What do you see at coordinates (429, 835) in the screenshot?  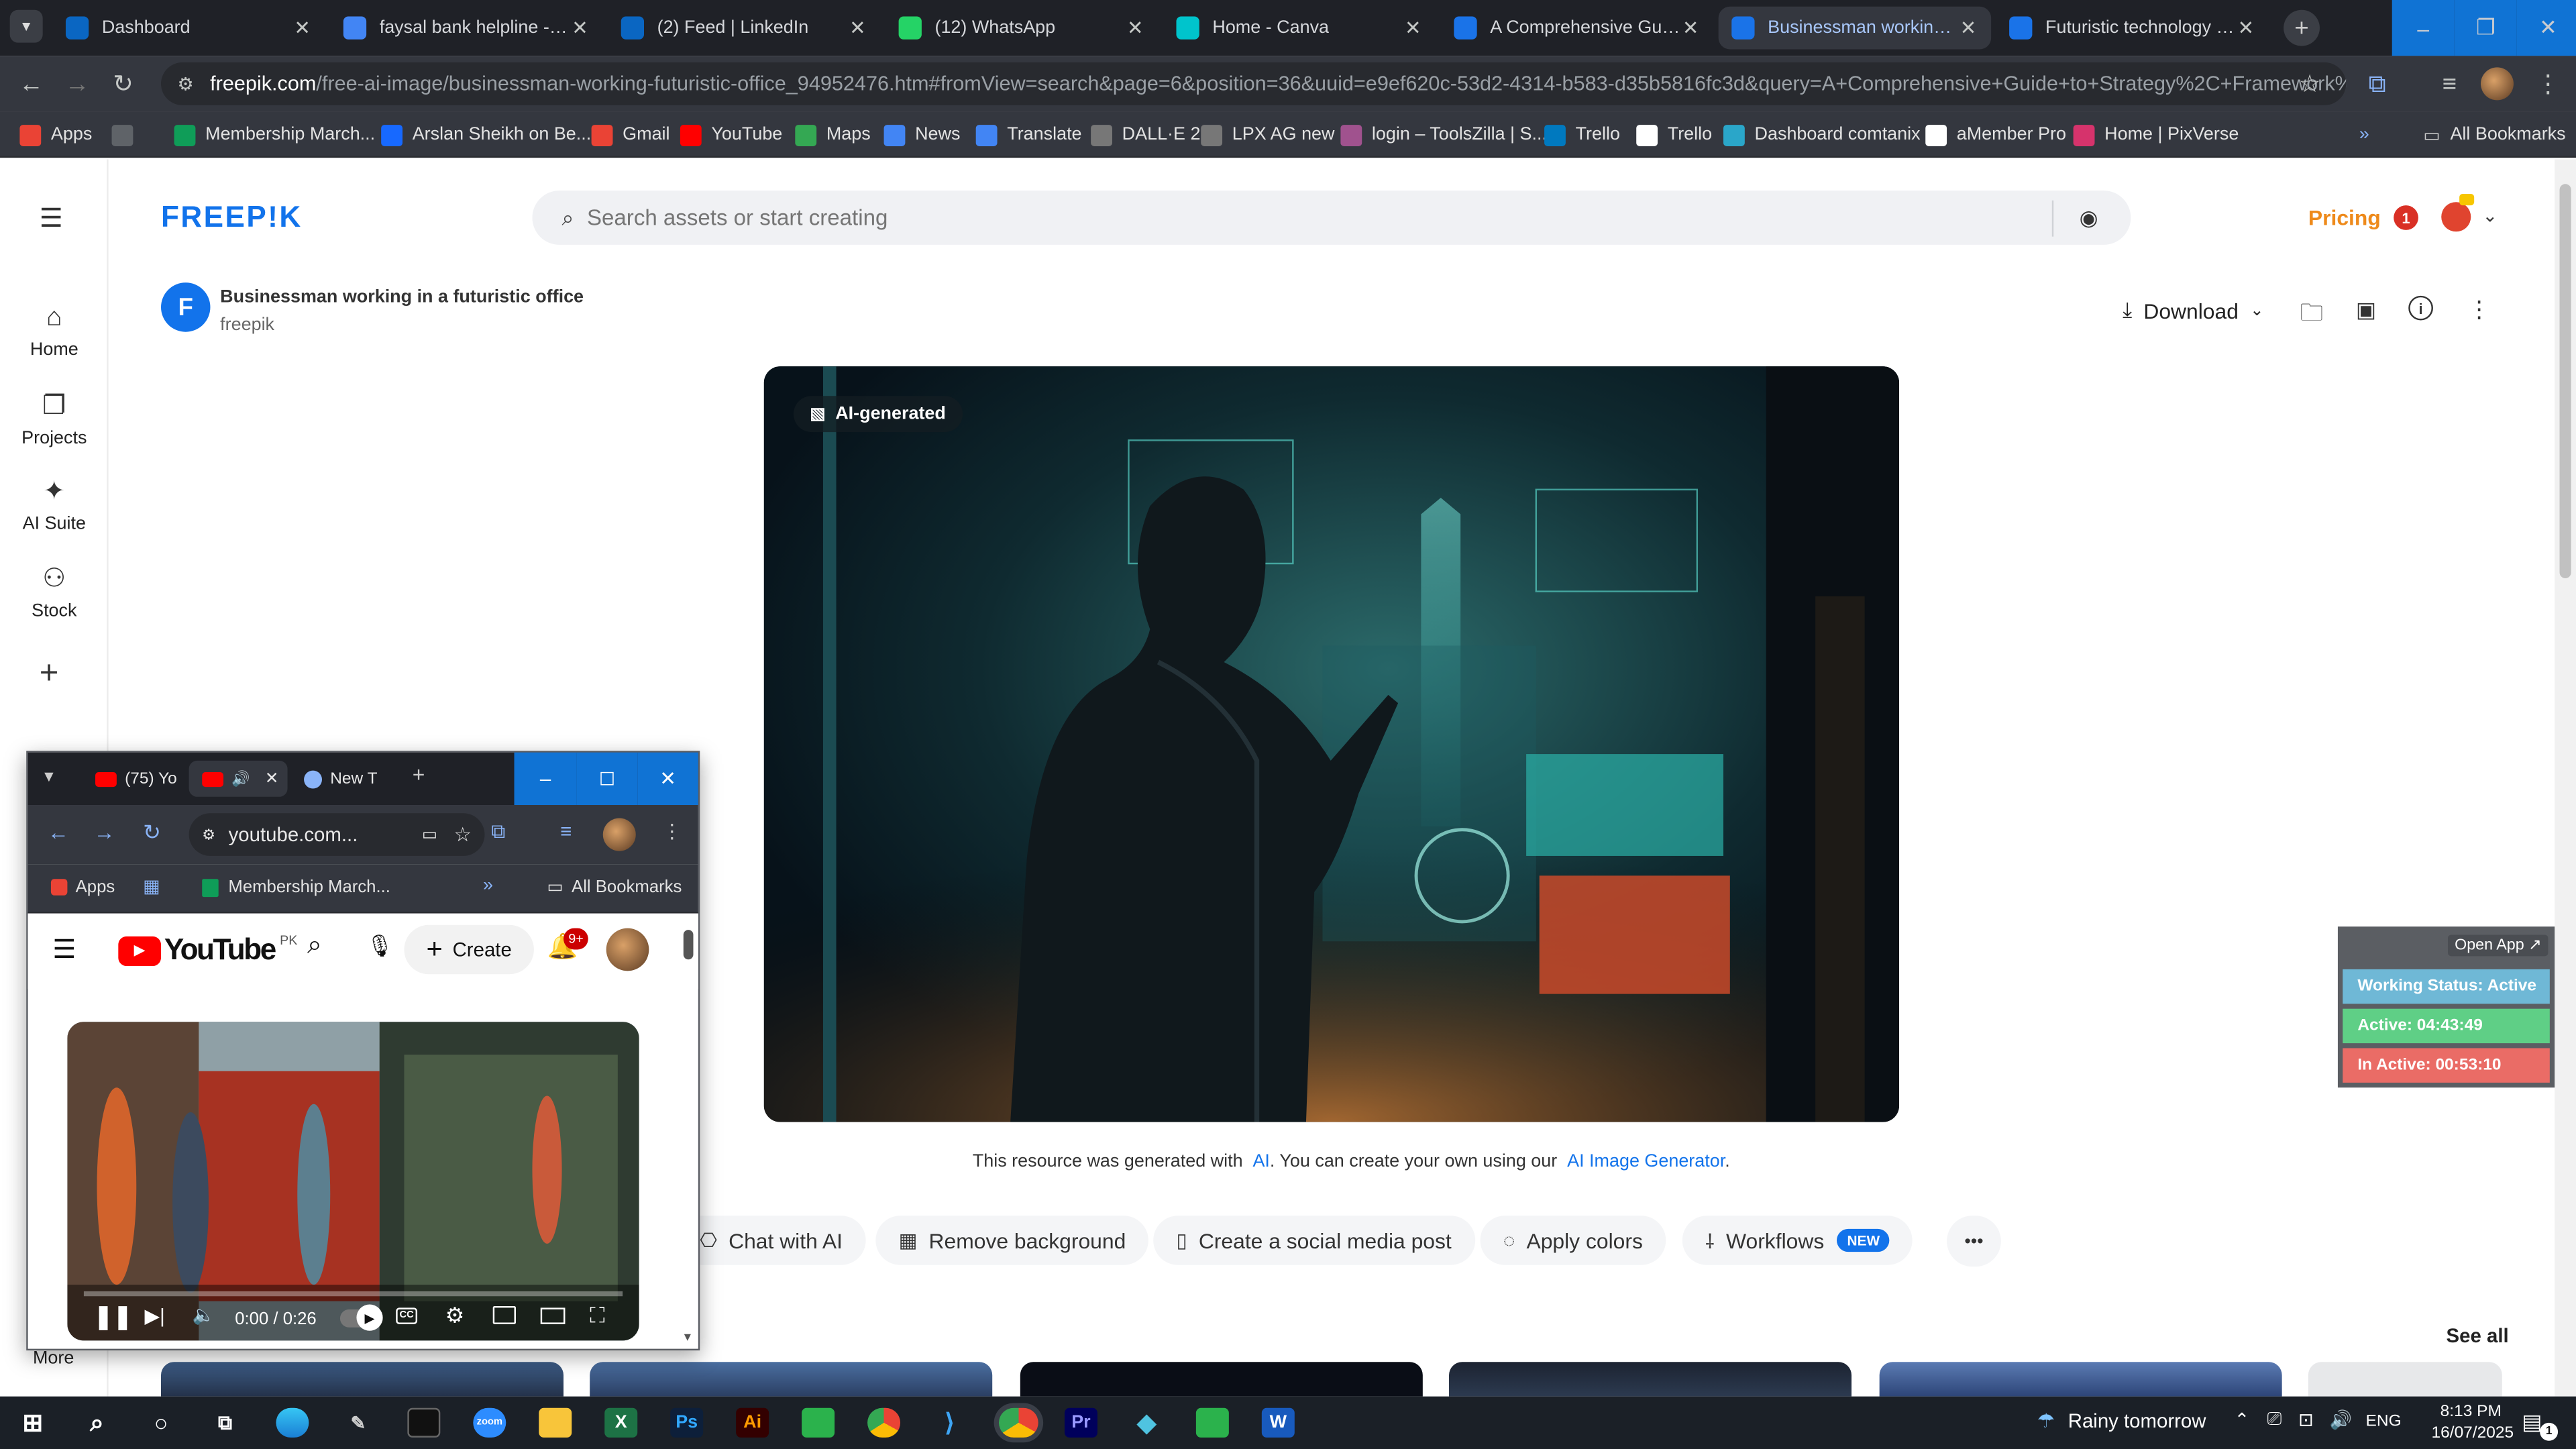 I see `cast-icon: ▭` at bounding box center [429, 835].